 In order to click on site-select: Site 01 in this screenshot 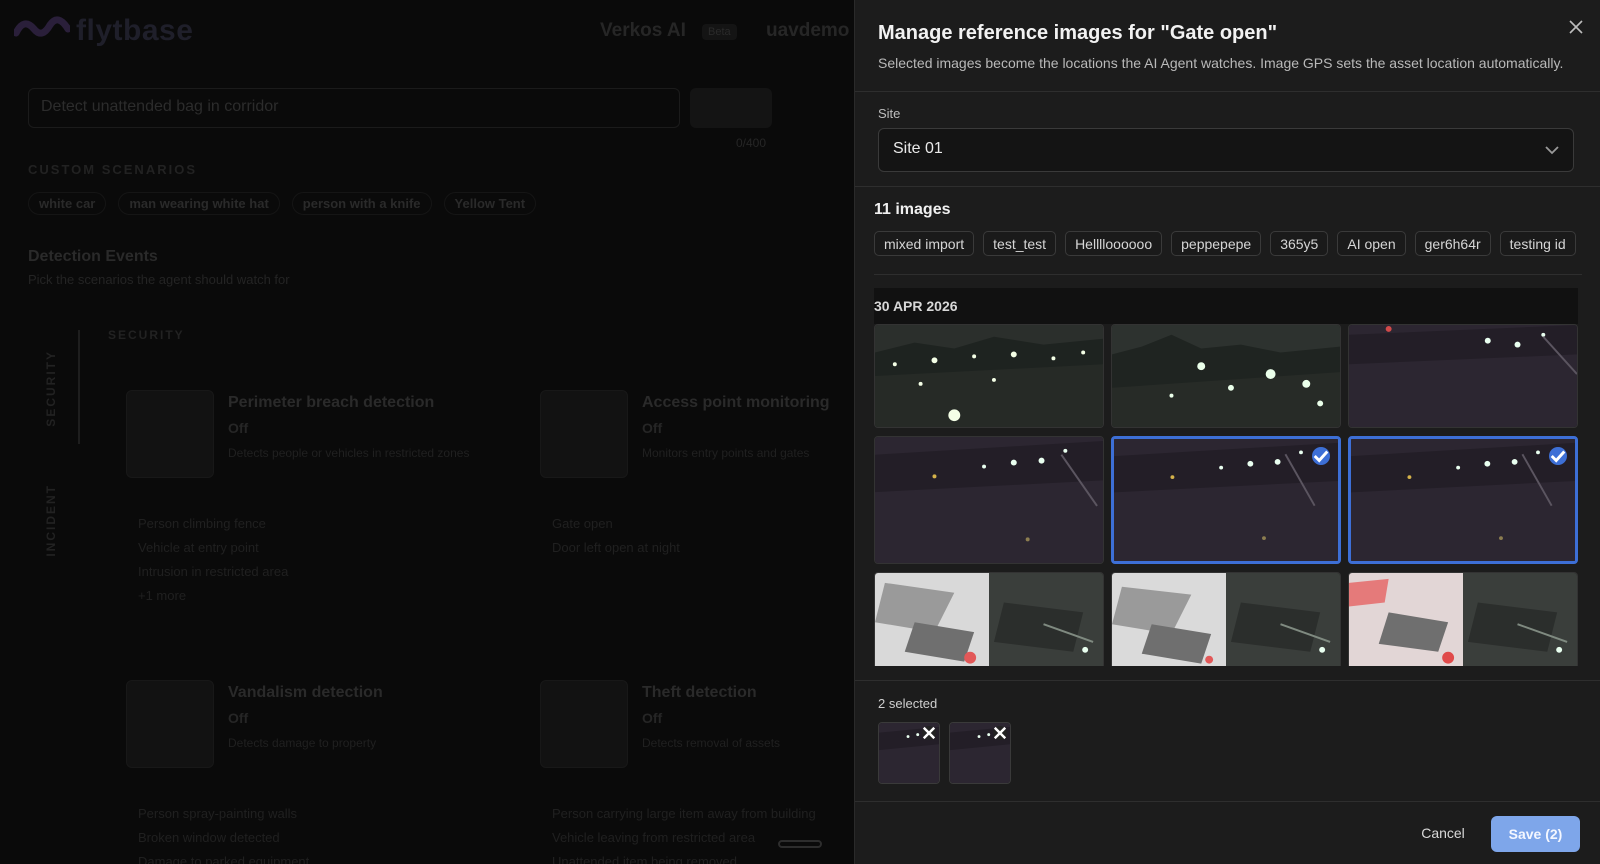, I will do `click(1226, 150)`.